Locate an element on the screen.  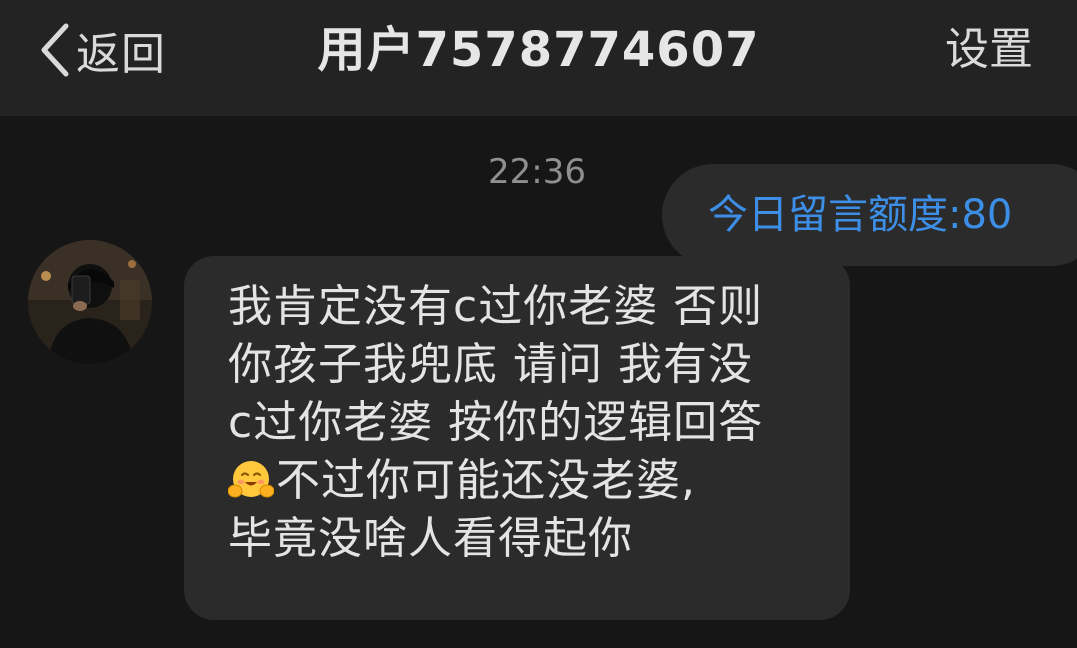
message-line: c过你老婆 按你的逻辑回答 is located at coordinates (496, 422).